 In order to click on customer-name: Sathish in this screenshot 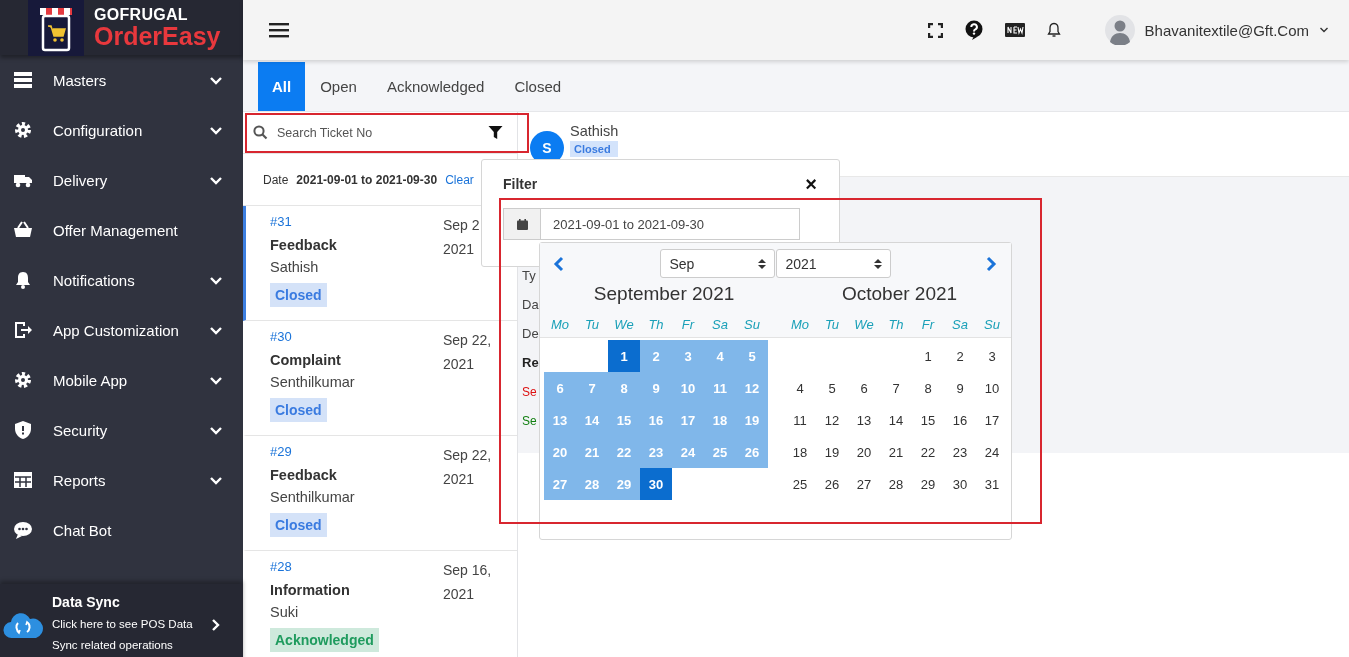, I will do `click(294, 267)`.